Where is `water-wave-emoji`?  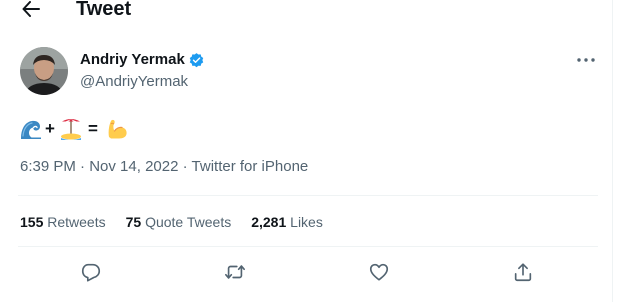
water-wave-emoji is located at coordinates (31, 129).